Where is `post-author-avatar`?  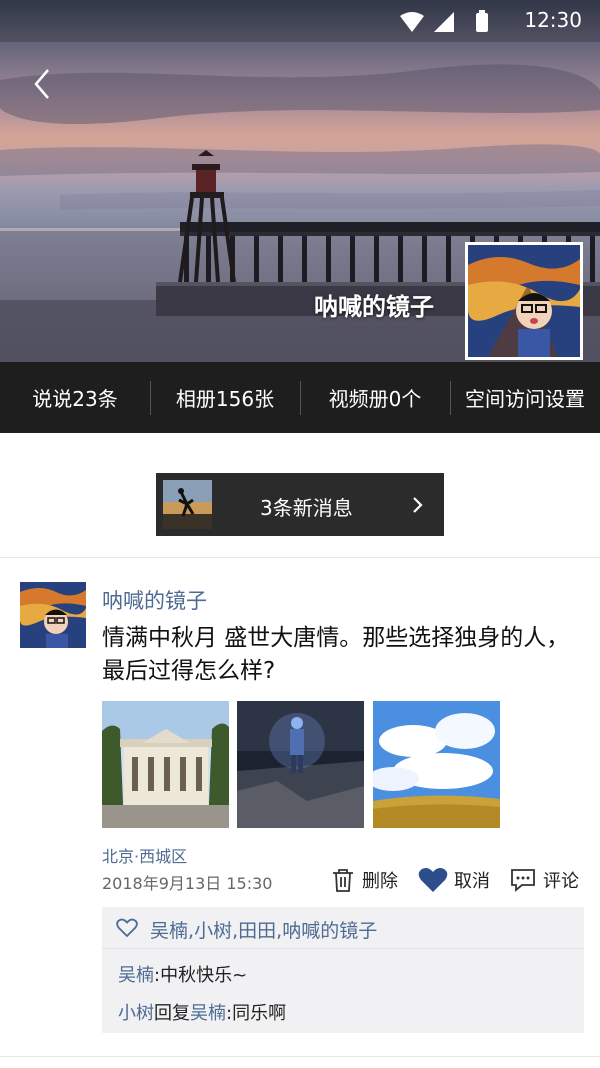
post-author-avatar is located at coordinates (53, 615).